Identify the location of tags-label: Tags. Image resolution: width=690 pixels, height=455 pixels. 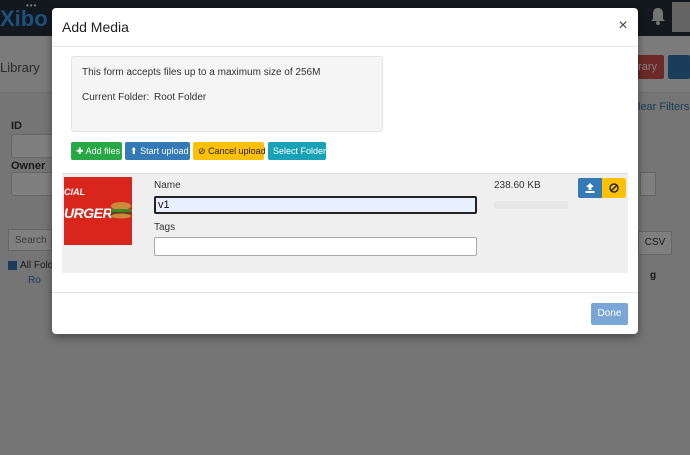
(165, 227).